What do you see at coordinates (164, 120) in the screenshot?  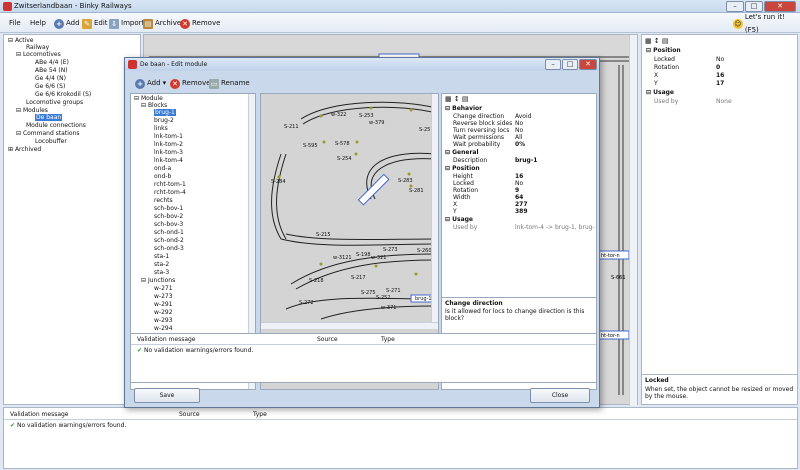 I see `tree-item-block: brug-2` at bounding box center [164, 120].